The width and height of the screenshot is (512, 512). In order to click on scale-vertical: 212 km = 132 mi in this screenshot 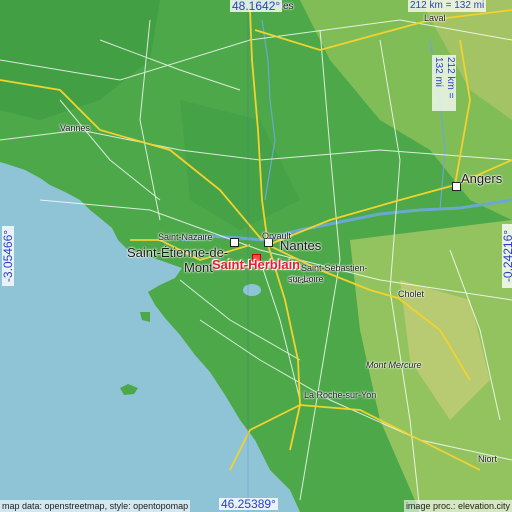, I will do `click(444, 83)`.